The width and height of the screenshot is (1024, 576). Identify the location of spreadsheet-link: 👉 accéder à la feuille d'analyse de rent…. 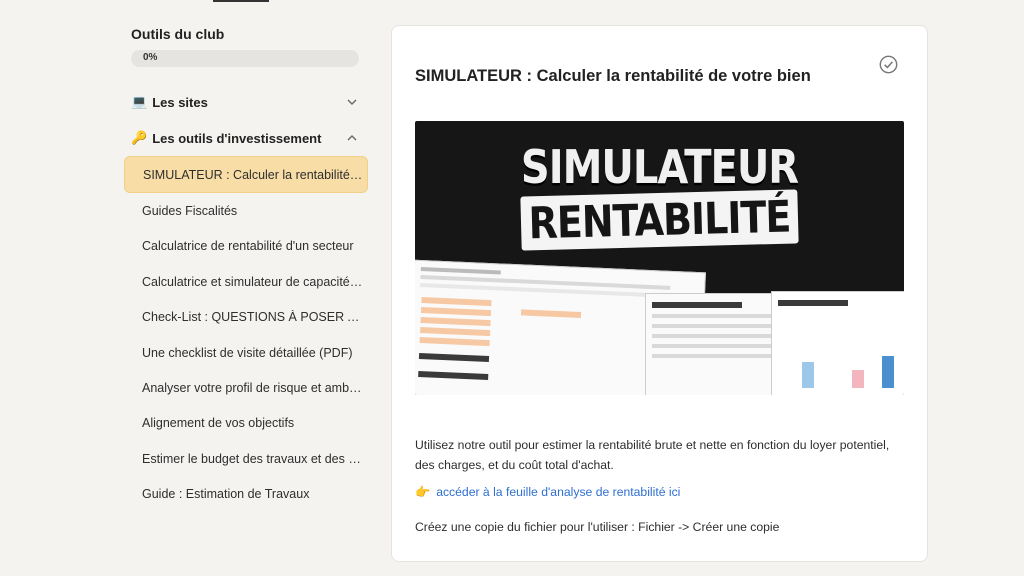
(547, 492).